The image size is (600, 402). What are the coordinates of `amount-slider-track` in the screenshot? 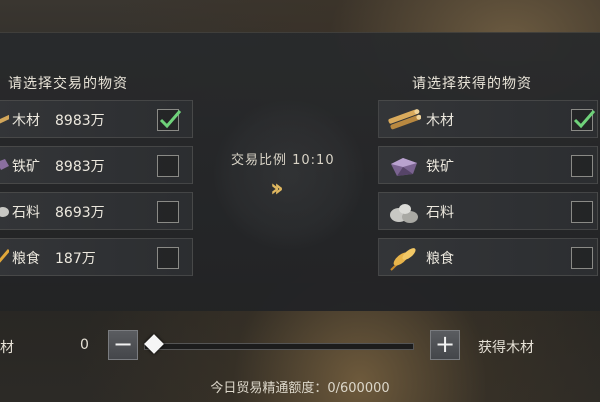 It's located at (279, 346).